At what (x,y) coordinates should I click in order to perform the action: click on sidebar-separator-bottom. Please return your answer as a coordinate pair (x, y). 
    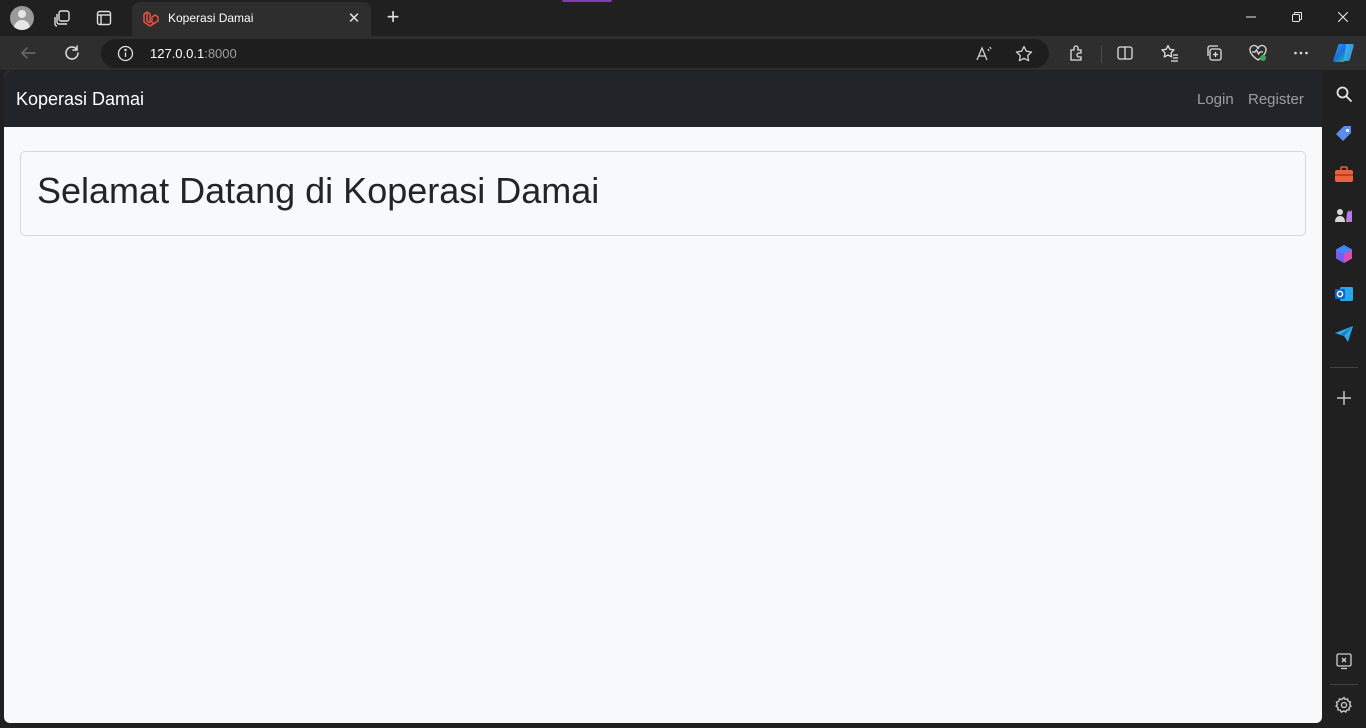
    Looking at the image, I should click on (1344, 684).